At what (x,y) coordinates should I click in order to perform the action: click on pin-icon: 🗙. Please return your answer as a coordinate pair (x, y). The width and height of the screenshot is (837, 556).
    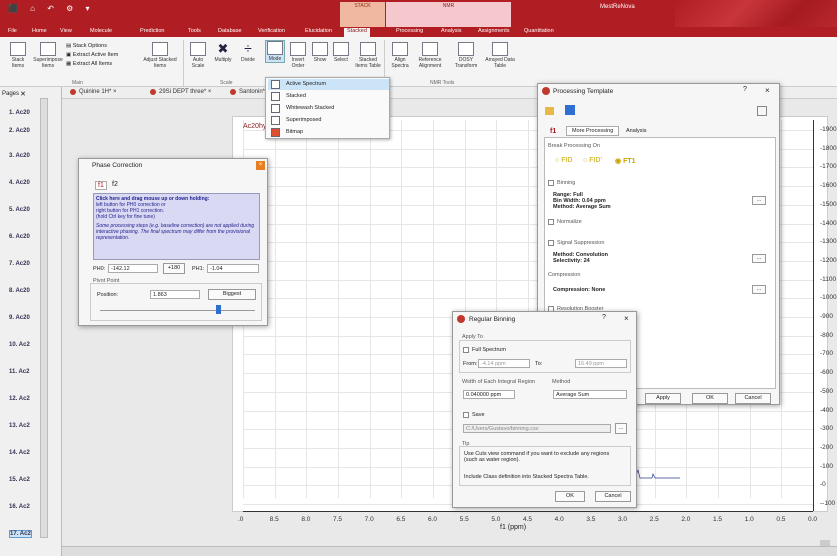
    Looking at the image, I should click on (23, 94).